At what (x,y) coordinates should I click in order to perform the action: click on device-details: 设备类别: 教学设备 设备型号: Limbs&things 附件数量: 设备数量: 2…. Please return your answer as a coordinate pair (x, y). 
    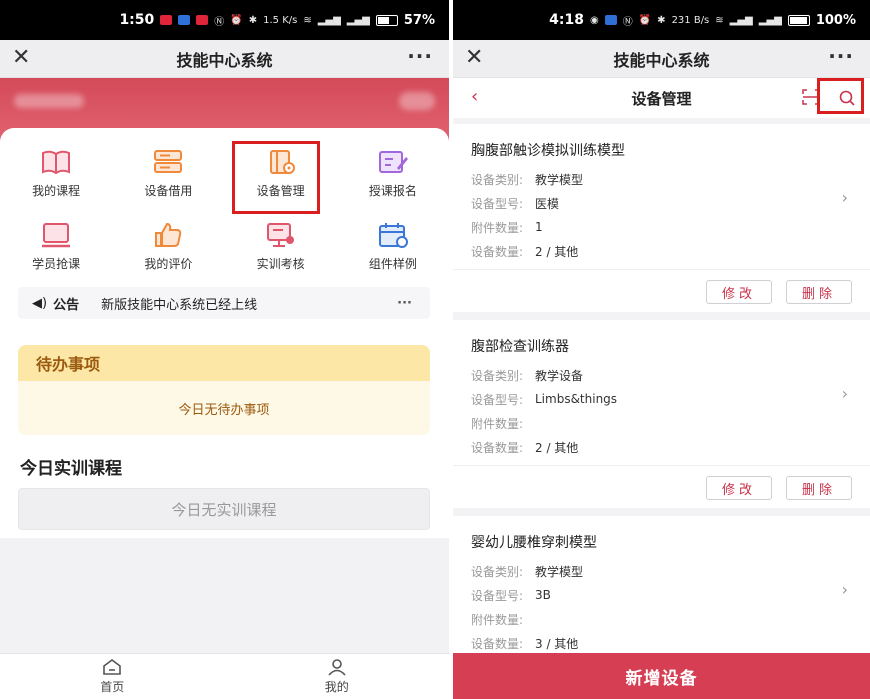
    Looking at the image, I should click on (544, 411).